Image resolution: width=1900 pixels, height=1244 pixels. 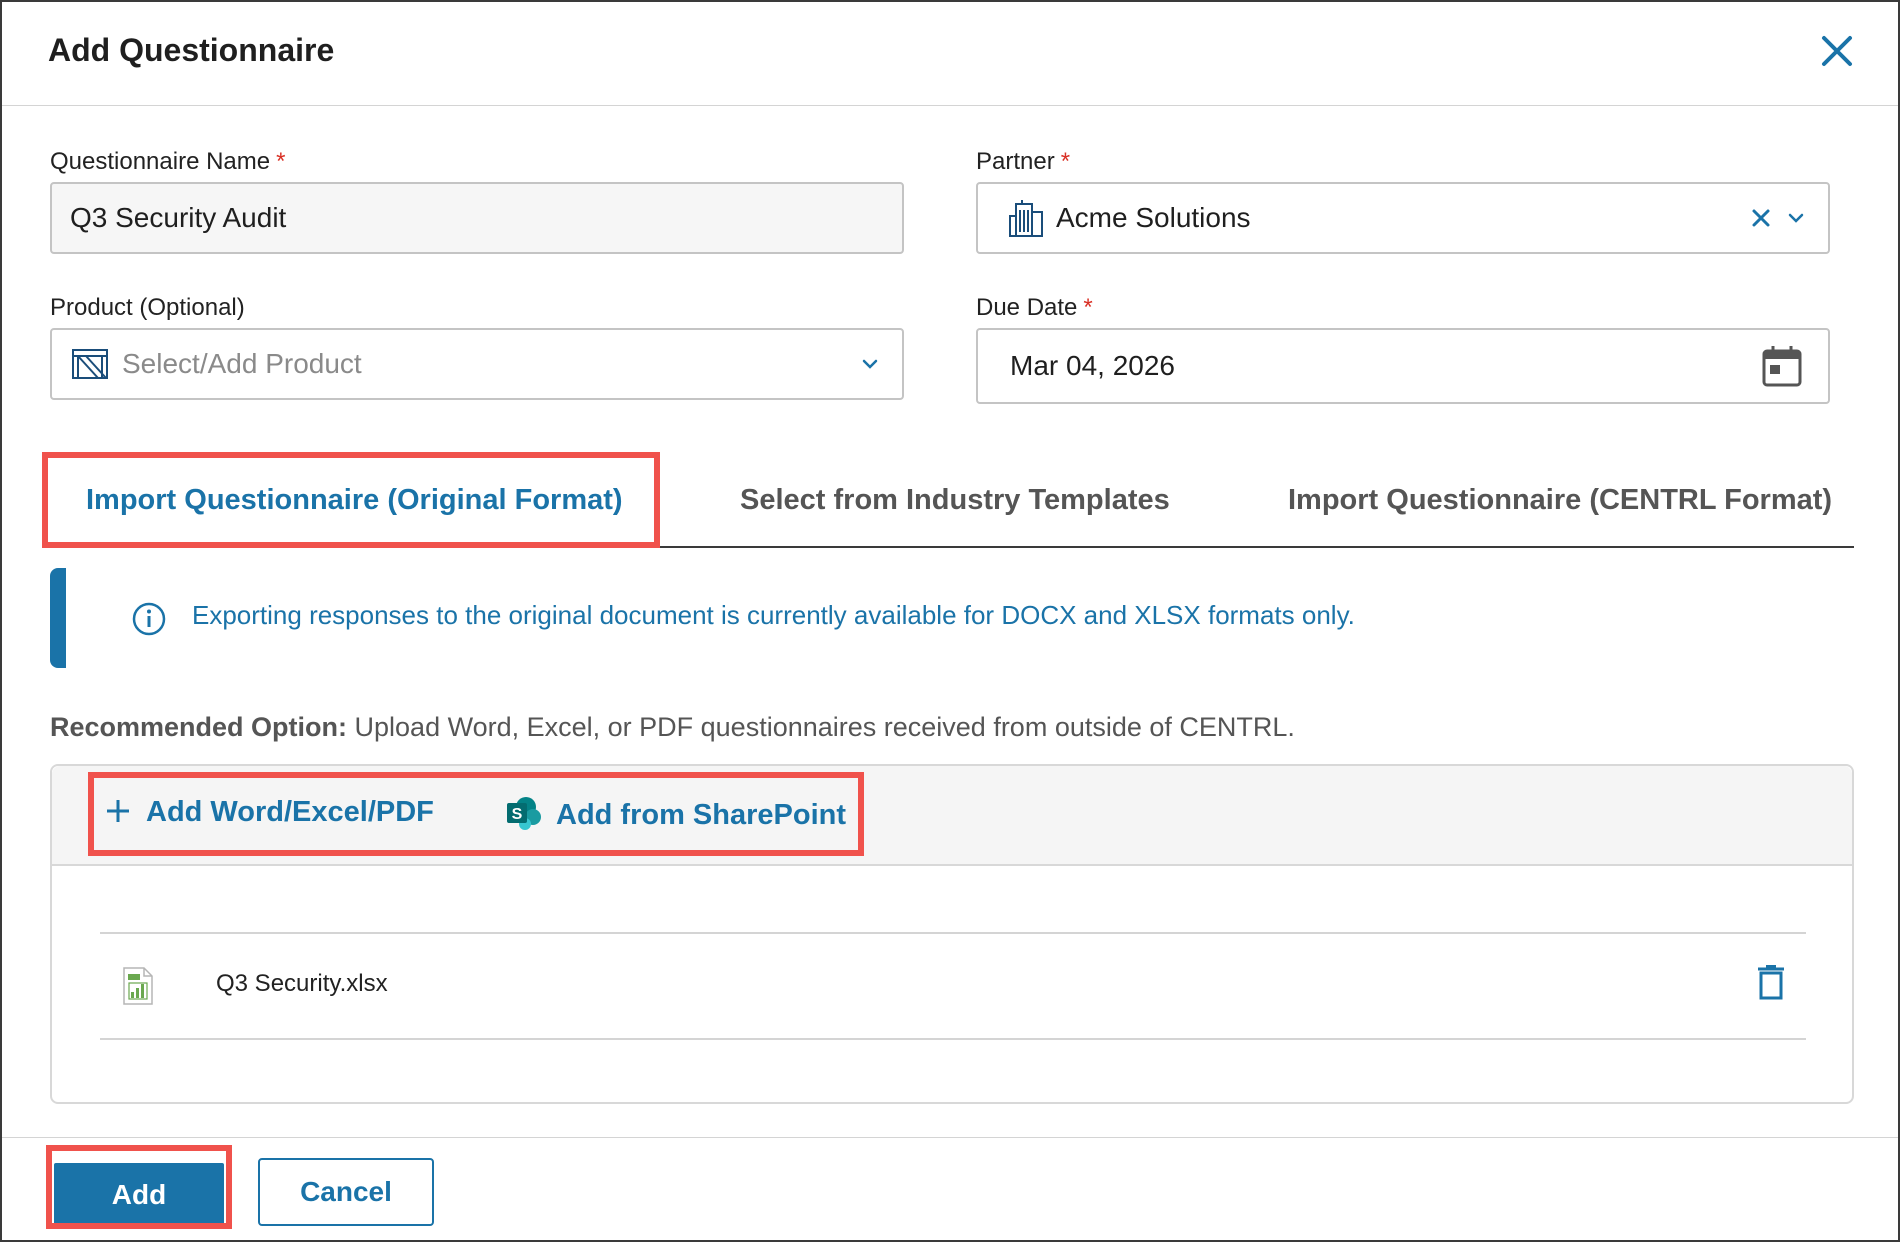 What do you see at coordinates (302, 983) in the screenshot?
I see `file-name: Q3 Security.xlsx` at bounding box center [302, 983].